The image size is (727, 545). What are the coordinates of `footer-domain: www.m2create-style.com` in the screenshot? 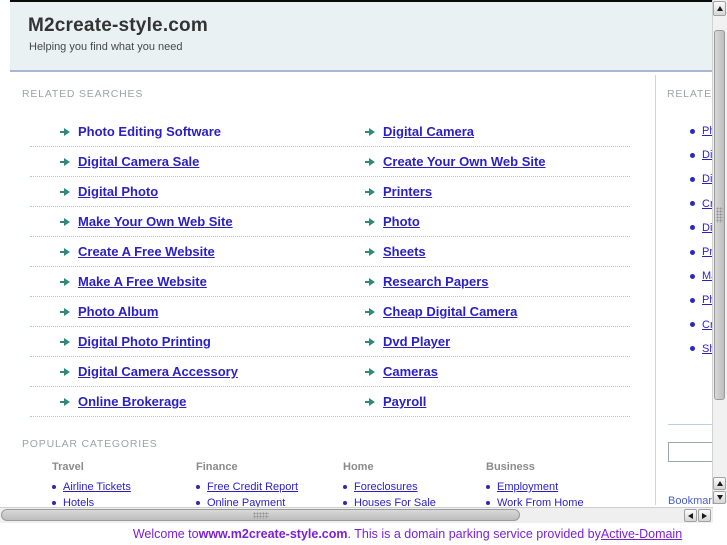 It's located at (273, 533).